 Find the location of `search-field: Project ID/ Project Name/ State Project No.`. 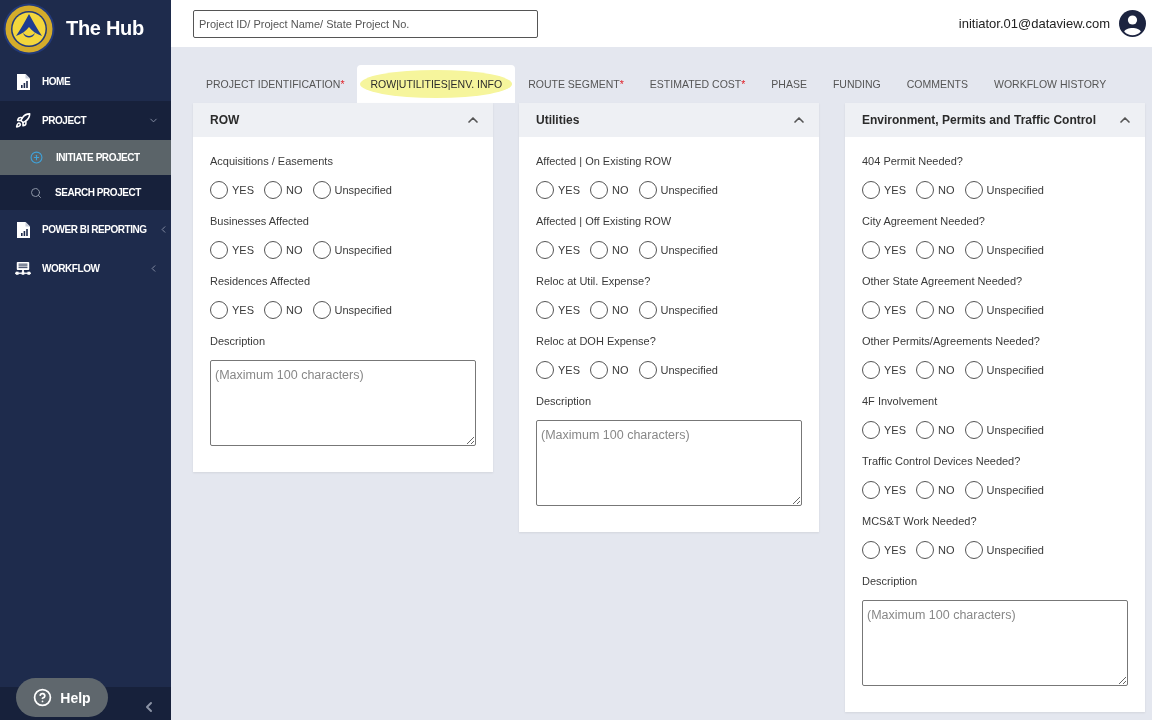

search-field: Project ID/ Project Name/ State Project No. is located at coordinates (365, 23).